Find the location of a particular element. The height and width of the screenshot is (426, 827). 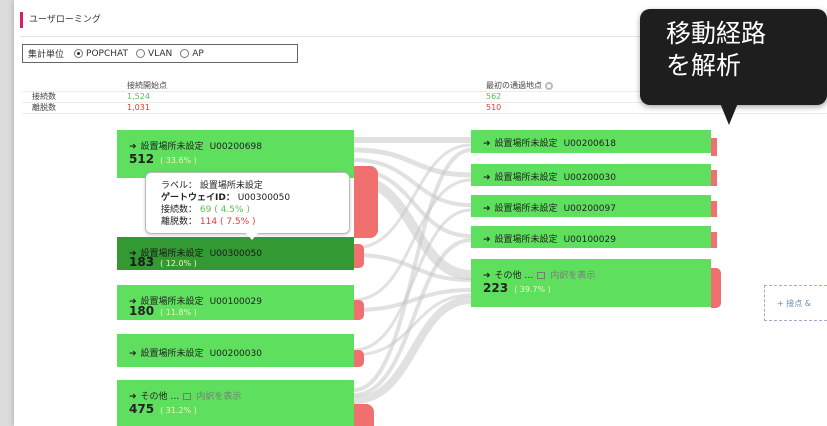

radio-checked-icon is located at coordinates (79, 53).